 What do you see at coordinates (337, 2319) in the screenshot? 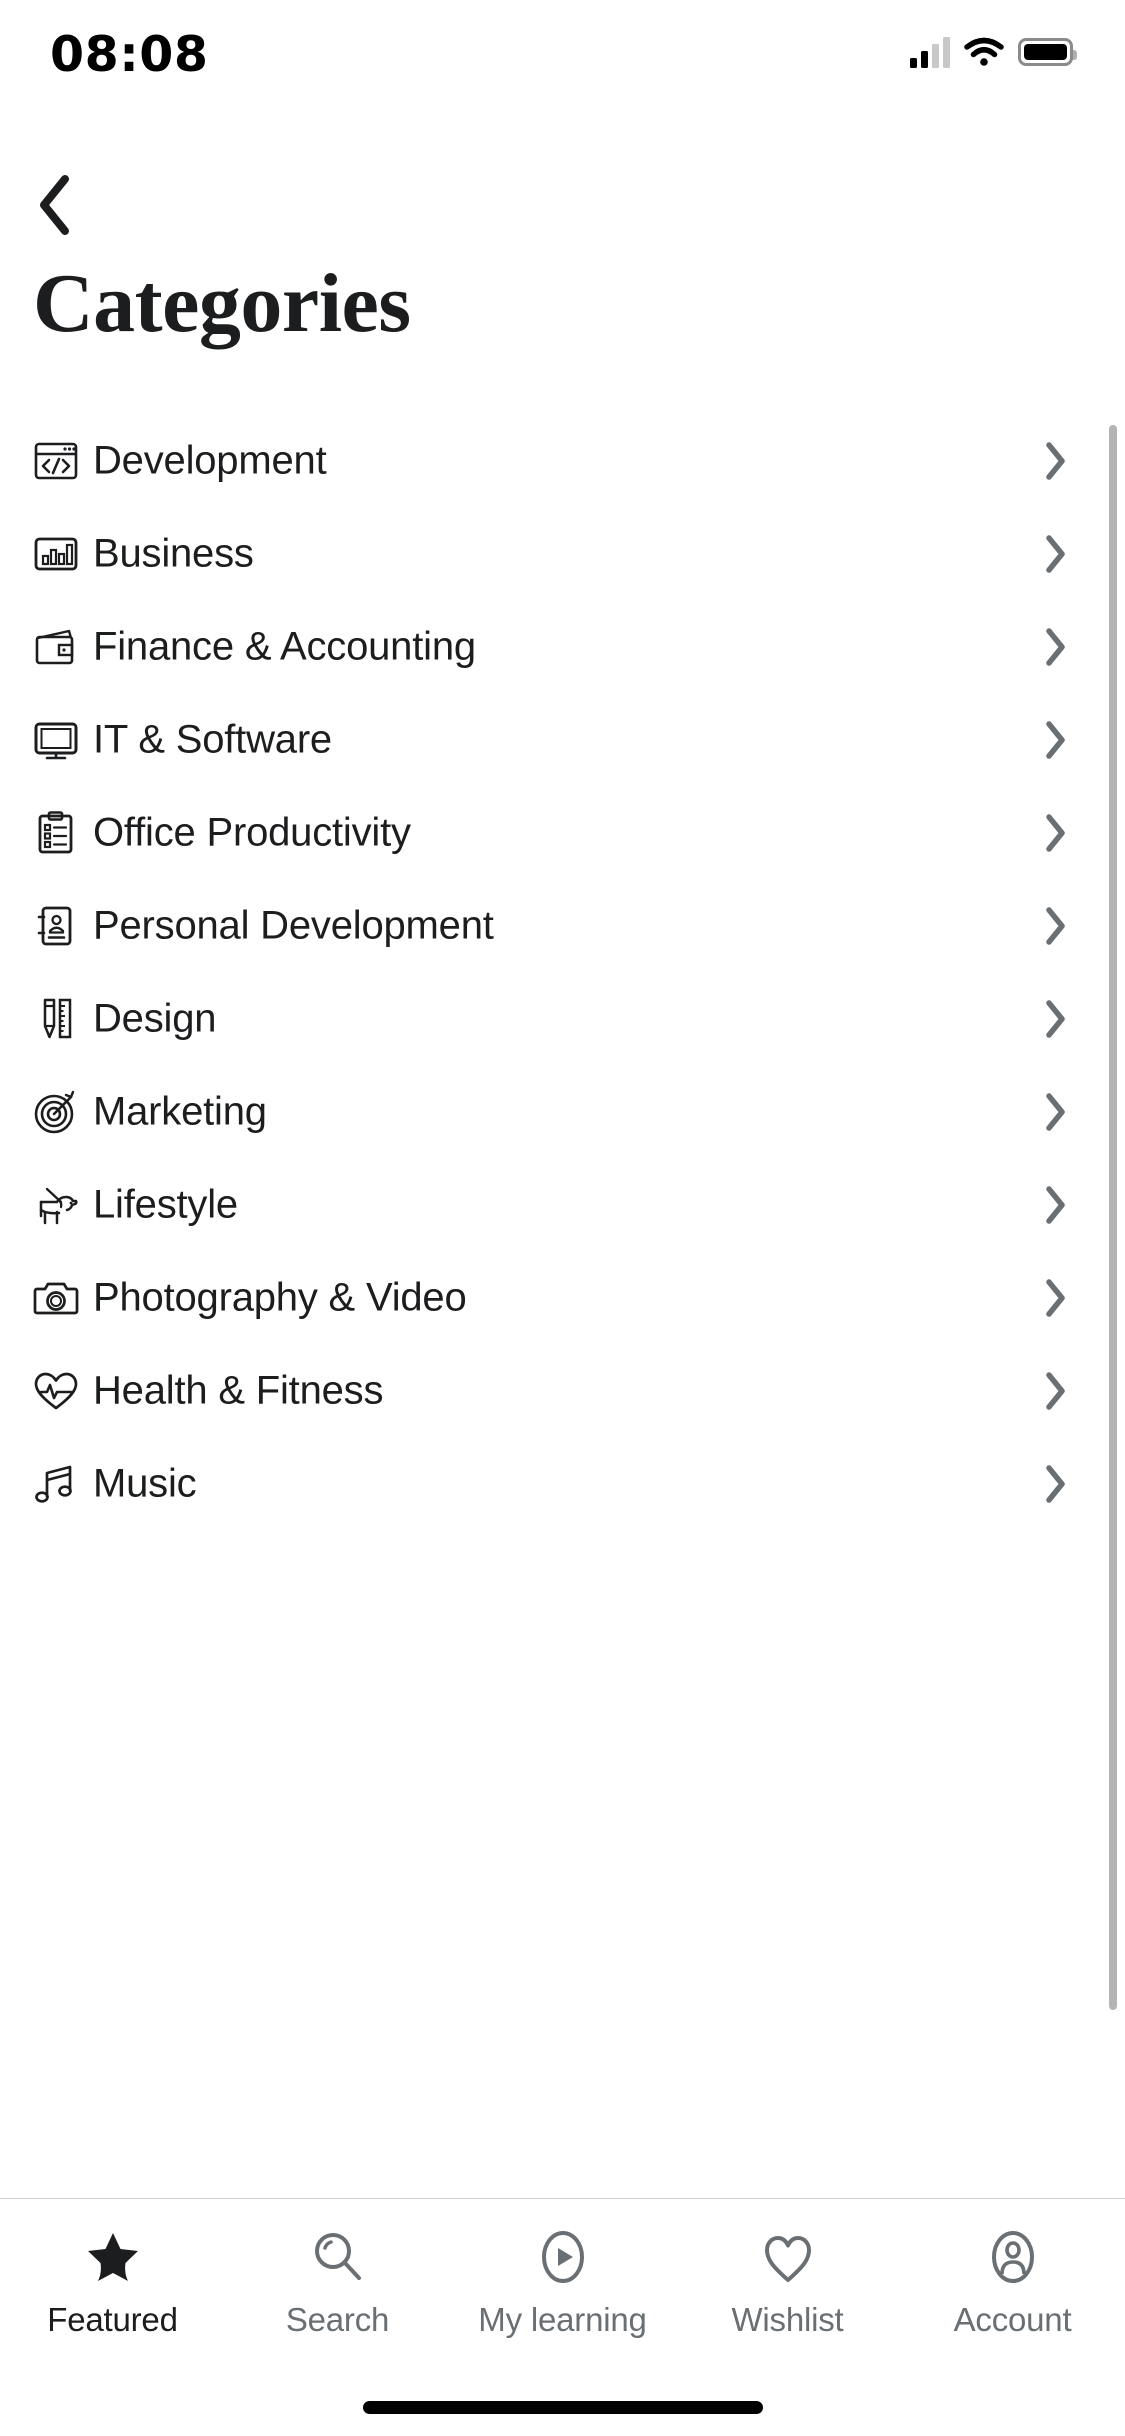
I see `tab-label: Search` at bounding box center [337, 2319].